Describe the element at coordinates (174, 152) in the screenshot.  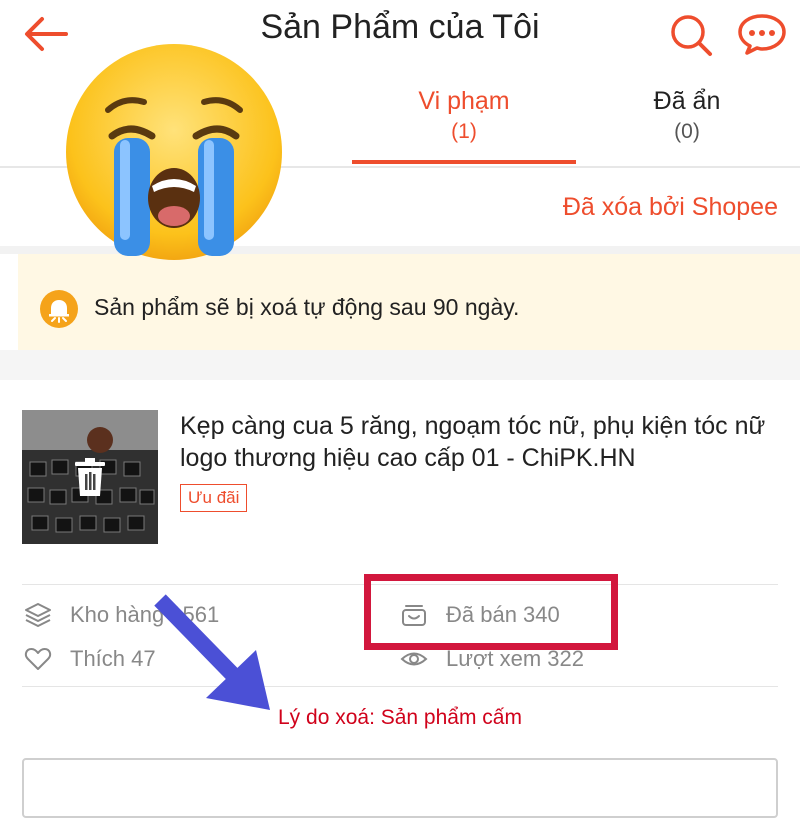
I see `crying-face-emoji` at that location.